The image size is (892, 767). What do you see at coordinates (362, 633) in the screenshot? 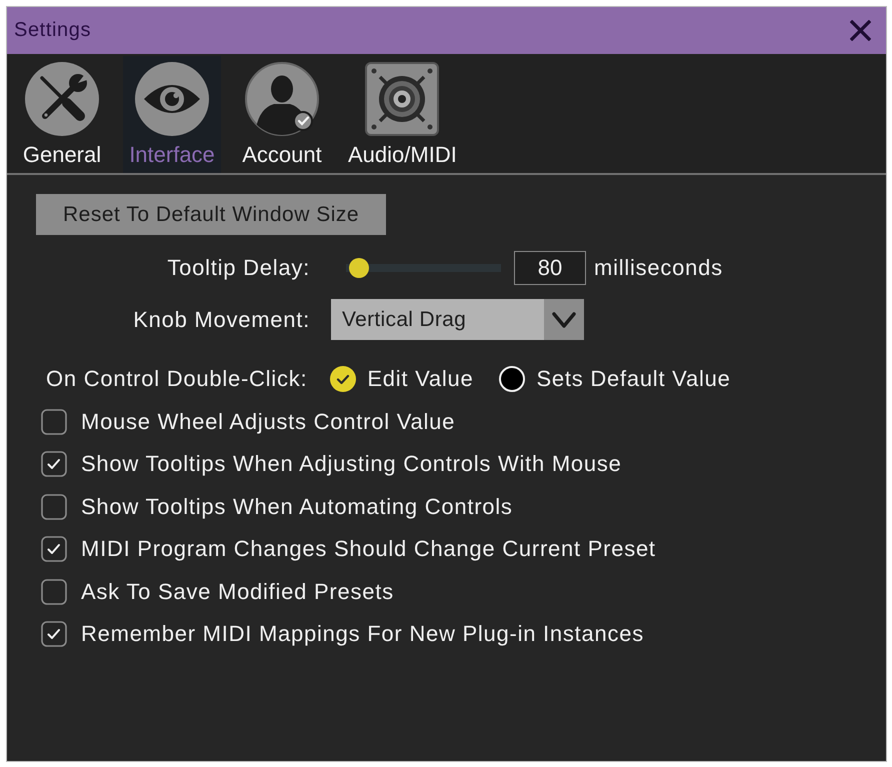
I see `checkbox-label: Remember MIDI Mappings For New Plug-in Instances` at bounding box center [362, 633].